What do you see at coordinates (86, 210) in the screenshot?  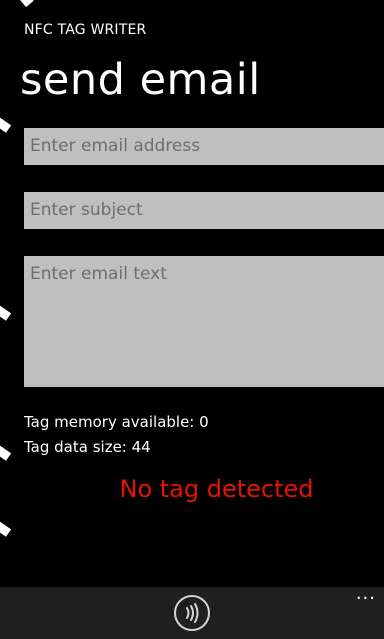 I see `subject-placeholder: Enter subject` at bounding box center [86, 210].